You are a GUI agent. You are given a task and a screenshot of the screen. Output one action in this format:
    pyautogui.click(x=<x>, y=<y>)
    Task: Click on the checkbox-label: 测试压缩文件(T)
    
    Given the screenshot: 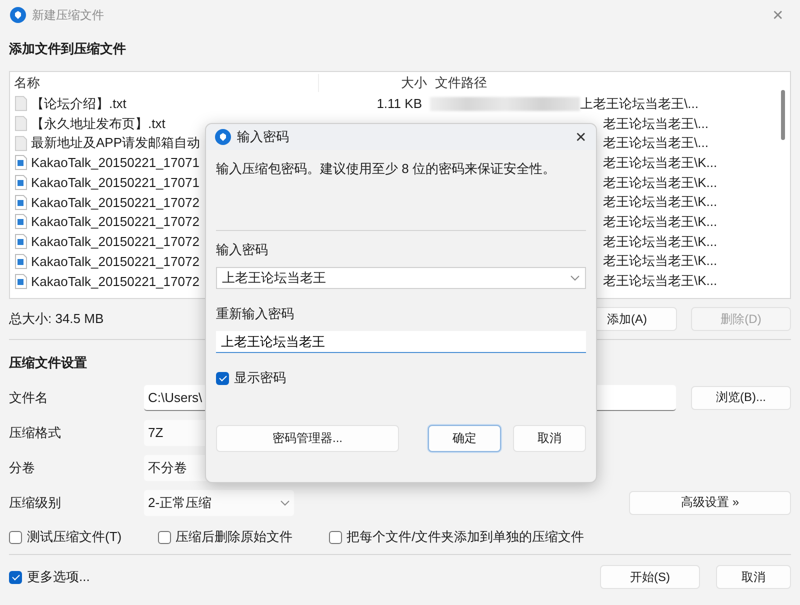 What is the action you would take?
    pyautogui.click(x=74, y=537)
    